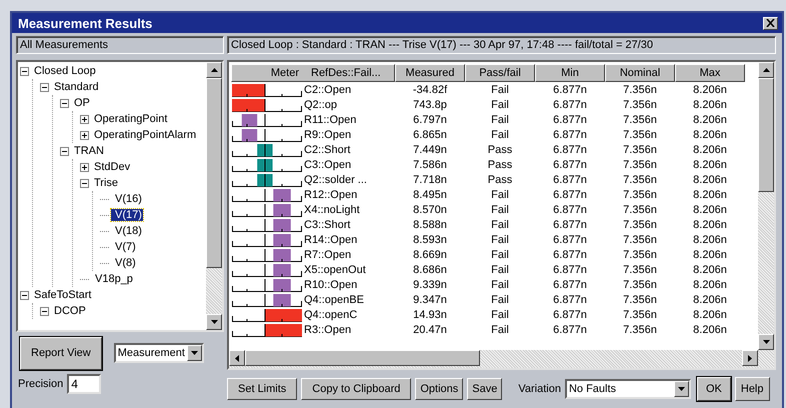 The height and width of the screenshot is (408, 786). Describe the element at coordinates (105, 183) in the screenshot. I see `tree-item: Trise` at that location.